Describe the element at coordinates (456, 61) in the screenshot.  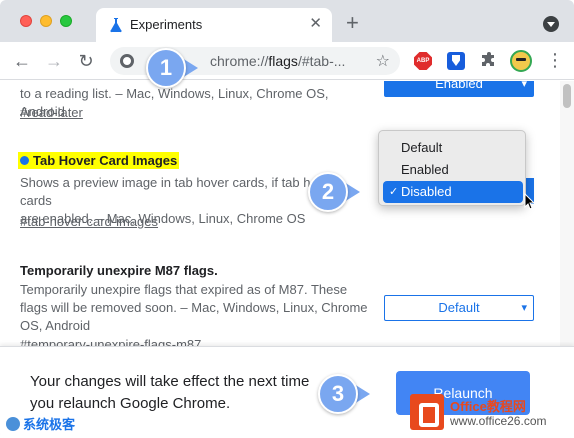
I see `bitwarden-icon` at that location.